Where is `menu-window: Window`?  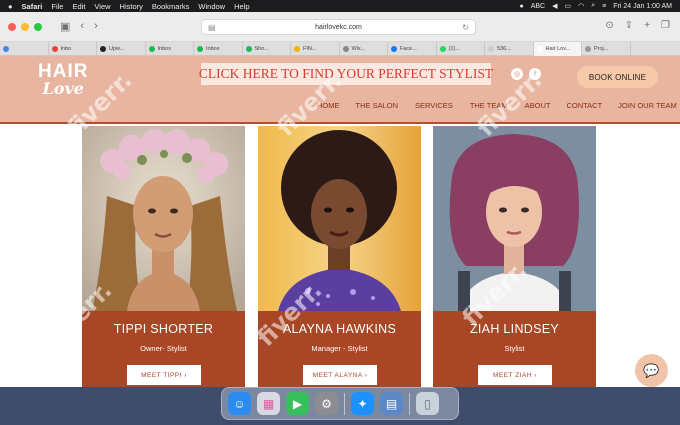 menu-window: Window is located at coordinates (211, 6).